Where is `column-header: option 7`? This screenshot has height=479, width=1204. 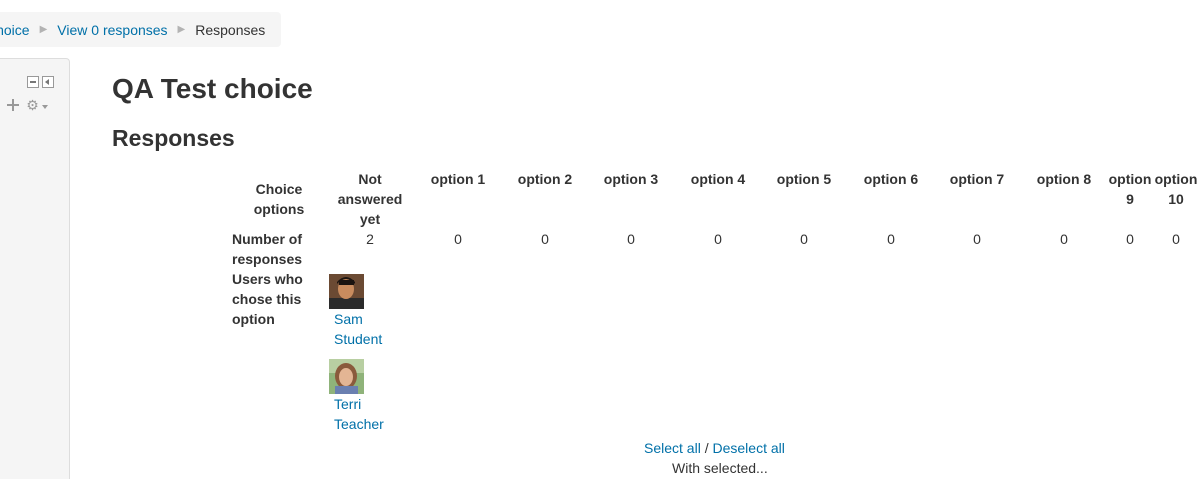 column-header: option 7 is located at coordinates (977, 179).